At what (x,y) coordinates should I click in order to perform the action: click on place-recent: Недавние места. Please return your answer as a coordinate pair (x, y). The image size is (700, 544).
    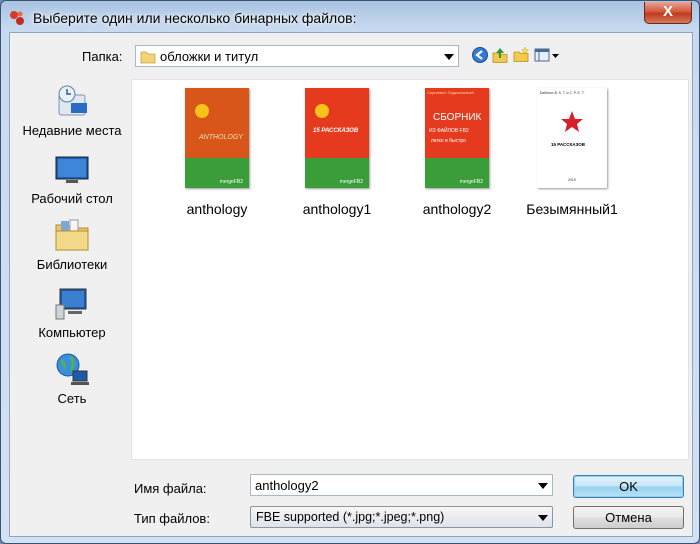
    Looking at the image, I should click on (72, 110).